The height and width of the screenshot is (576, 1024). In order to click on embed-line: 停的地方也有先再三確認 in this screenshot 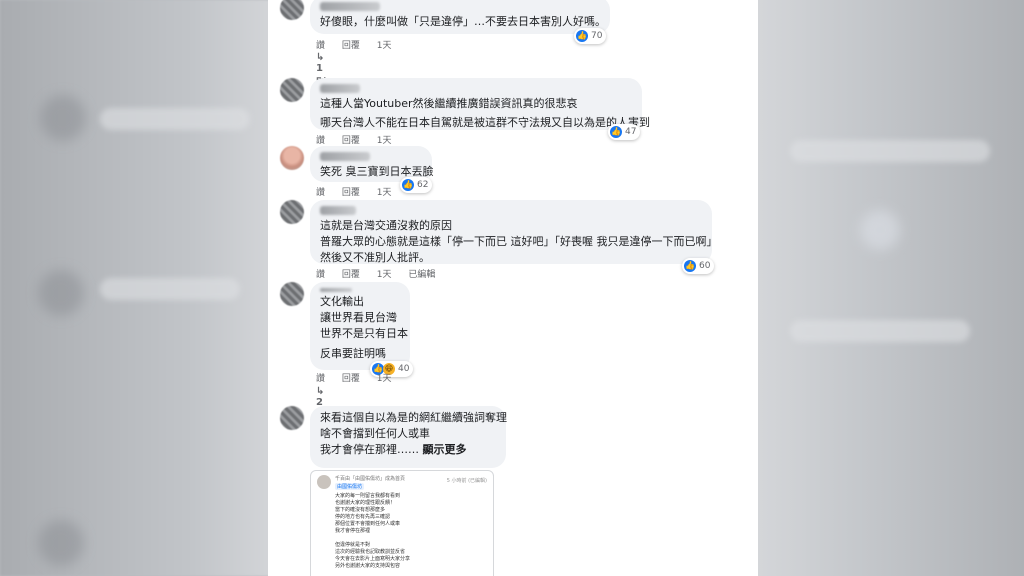, I will do `click(363, 517)`.